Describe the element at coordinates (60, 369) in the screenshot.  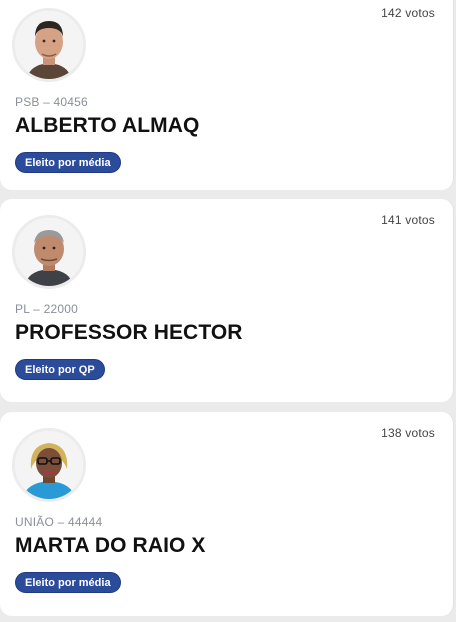
I see `election-status-badge: Eleito por QP` at that location.